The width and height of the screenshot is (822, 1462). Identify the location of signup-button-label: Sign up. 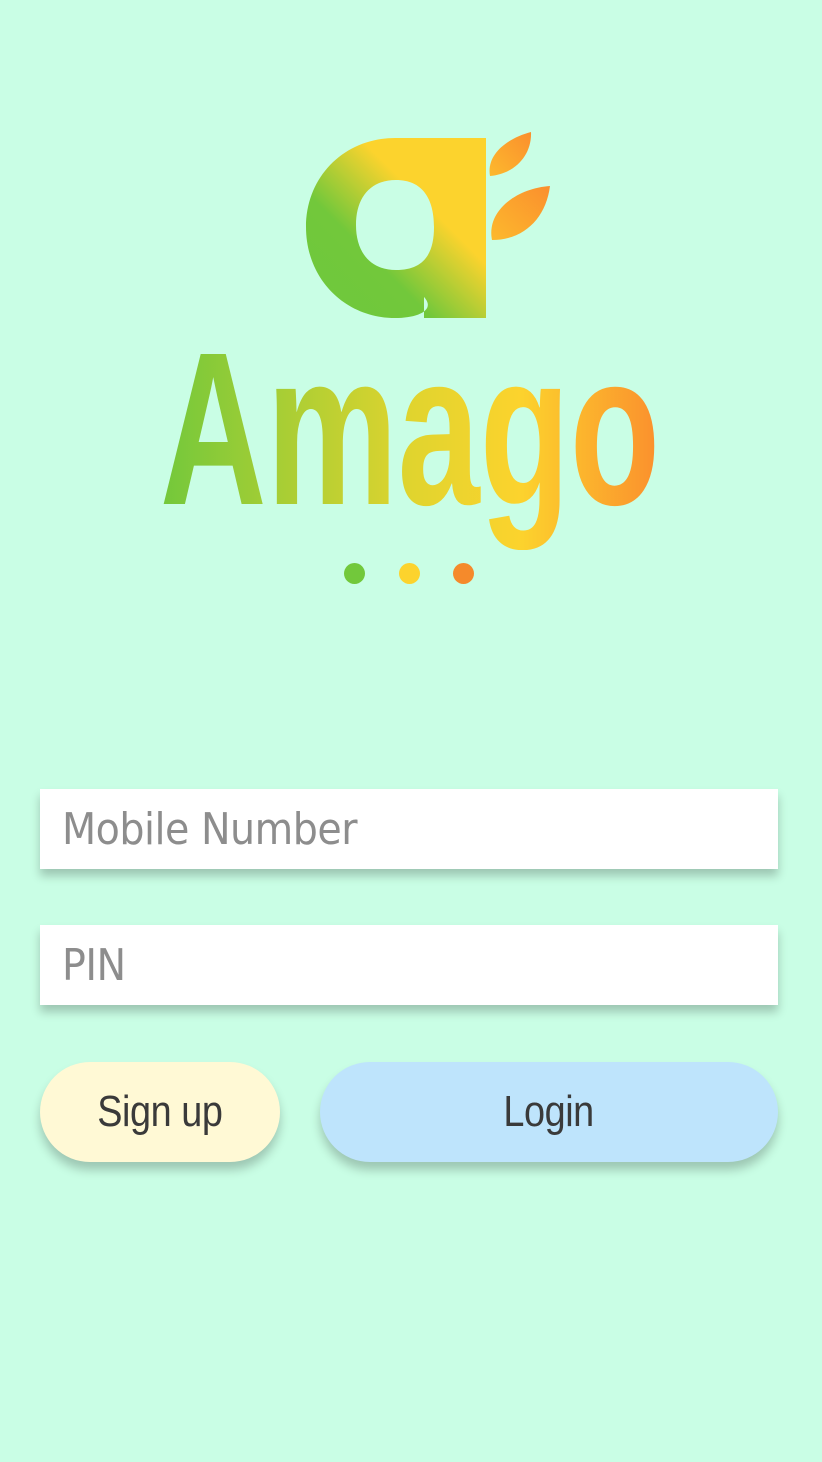
(160, 1111).